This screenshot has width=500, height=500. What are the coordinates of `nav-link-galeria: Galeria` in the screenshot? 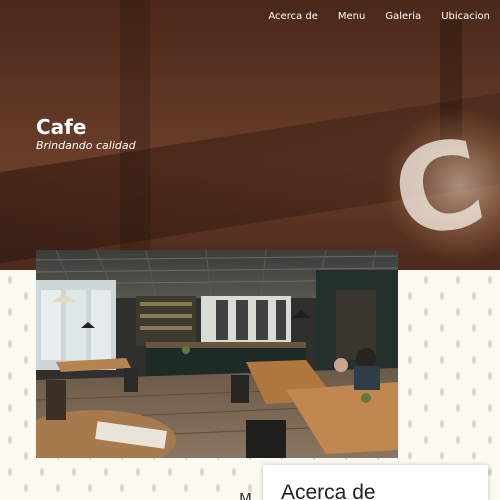 It's located at (403, 16).